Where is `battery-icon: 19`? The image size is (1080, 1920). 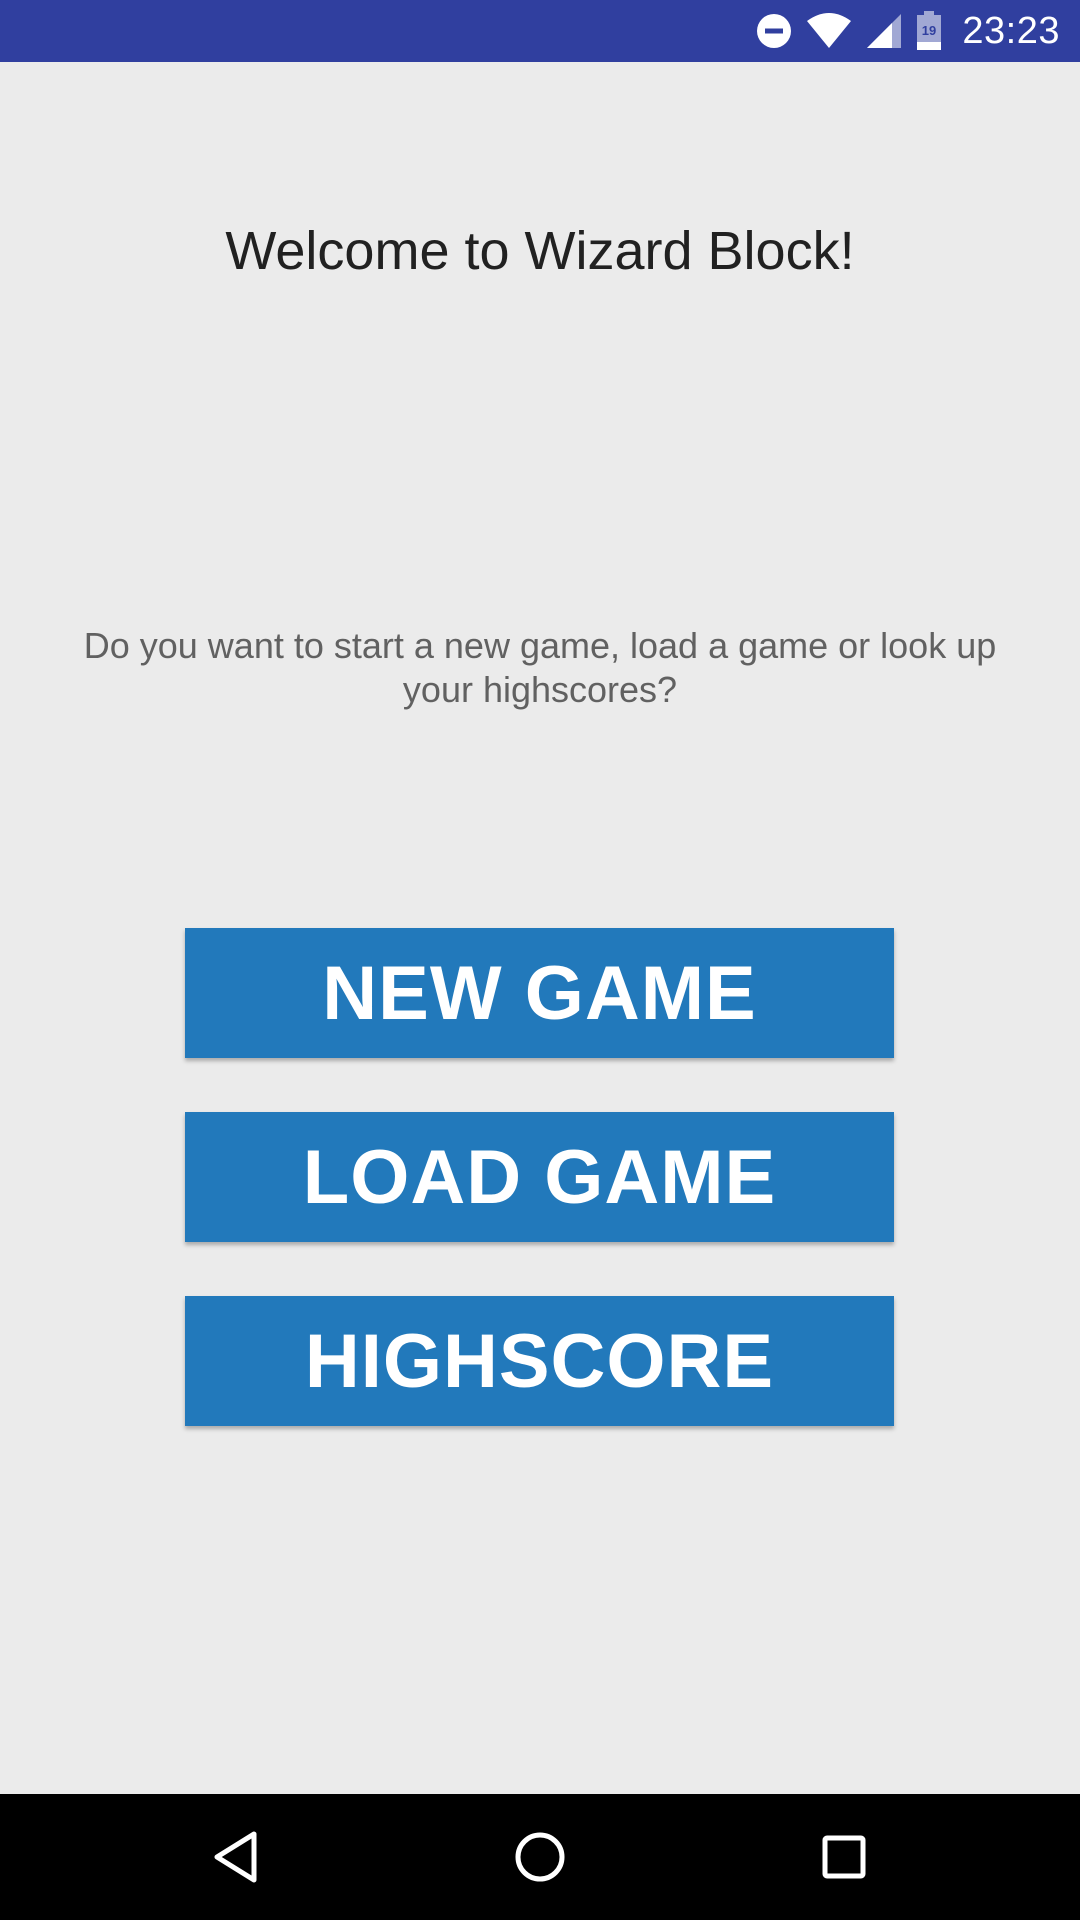 battery-icon: 19 is located at coordinates (929, 31).